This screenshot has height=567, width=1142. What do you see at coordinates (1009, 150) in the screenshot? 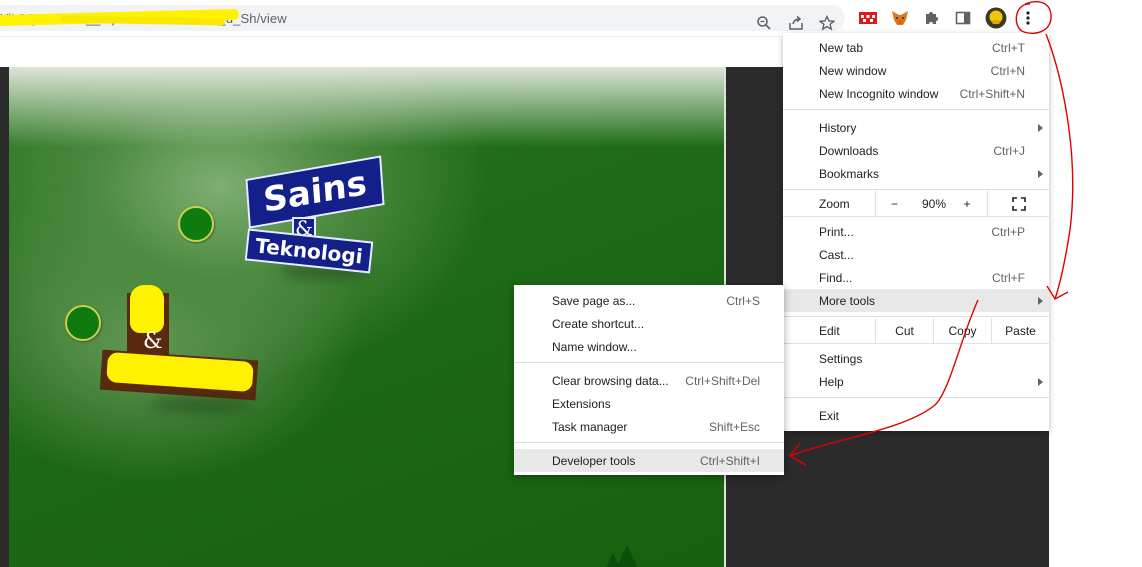
I see `menu-downloads-shortcut: Ctrl+J` at bounding box center [1009, 150].